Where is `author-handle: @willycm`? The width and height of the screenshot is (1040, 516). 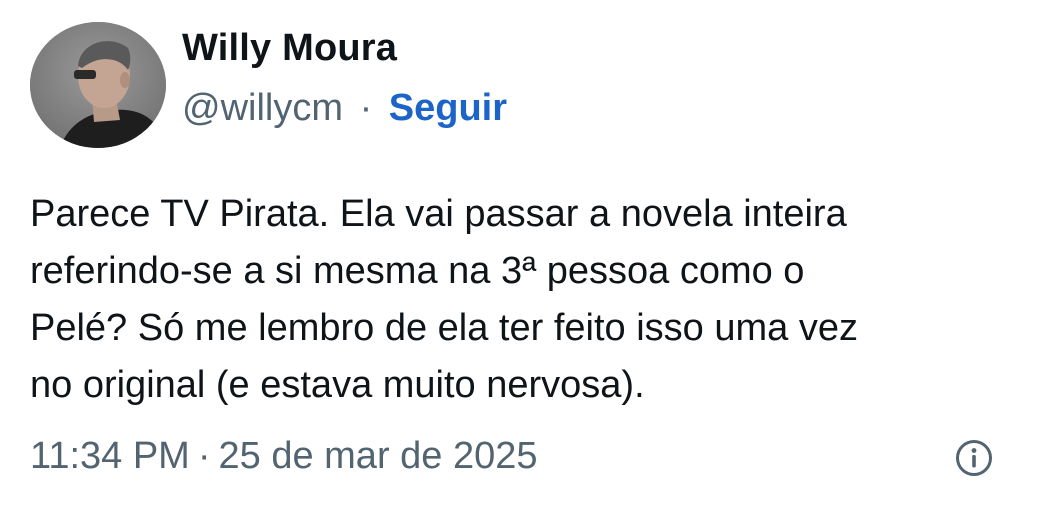
author-handle: @willycm is located at coordinates (262, 108).